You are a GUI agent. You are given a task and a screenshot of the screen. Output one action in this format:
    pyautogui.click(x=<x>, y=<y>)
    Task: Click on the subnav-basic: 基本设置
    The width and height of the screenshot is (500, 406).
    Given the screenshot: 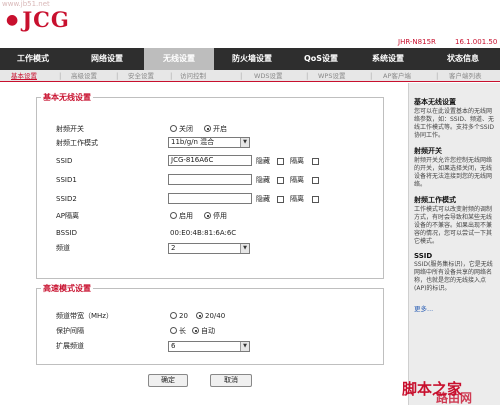 What is the action you would take?
    pyautogui.click(x=24, y=76)
    